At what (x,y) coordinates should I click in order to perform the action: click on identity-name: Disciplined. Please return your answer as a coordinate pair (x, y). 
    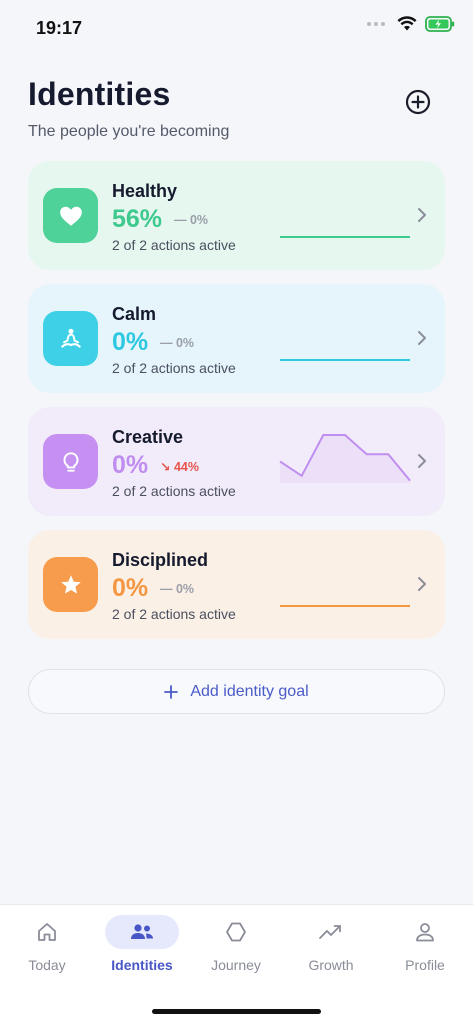
    Looking at the image, I should click on (160, 560).